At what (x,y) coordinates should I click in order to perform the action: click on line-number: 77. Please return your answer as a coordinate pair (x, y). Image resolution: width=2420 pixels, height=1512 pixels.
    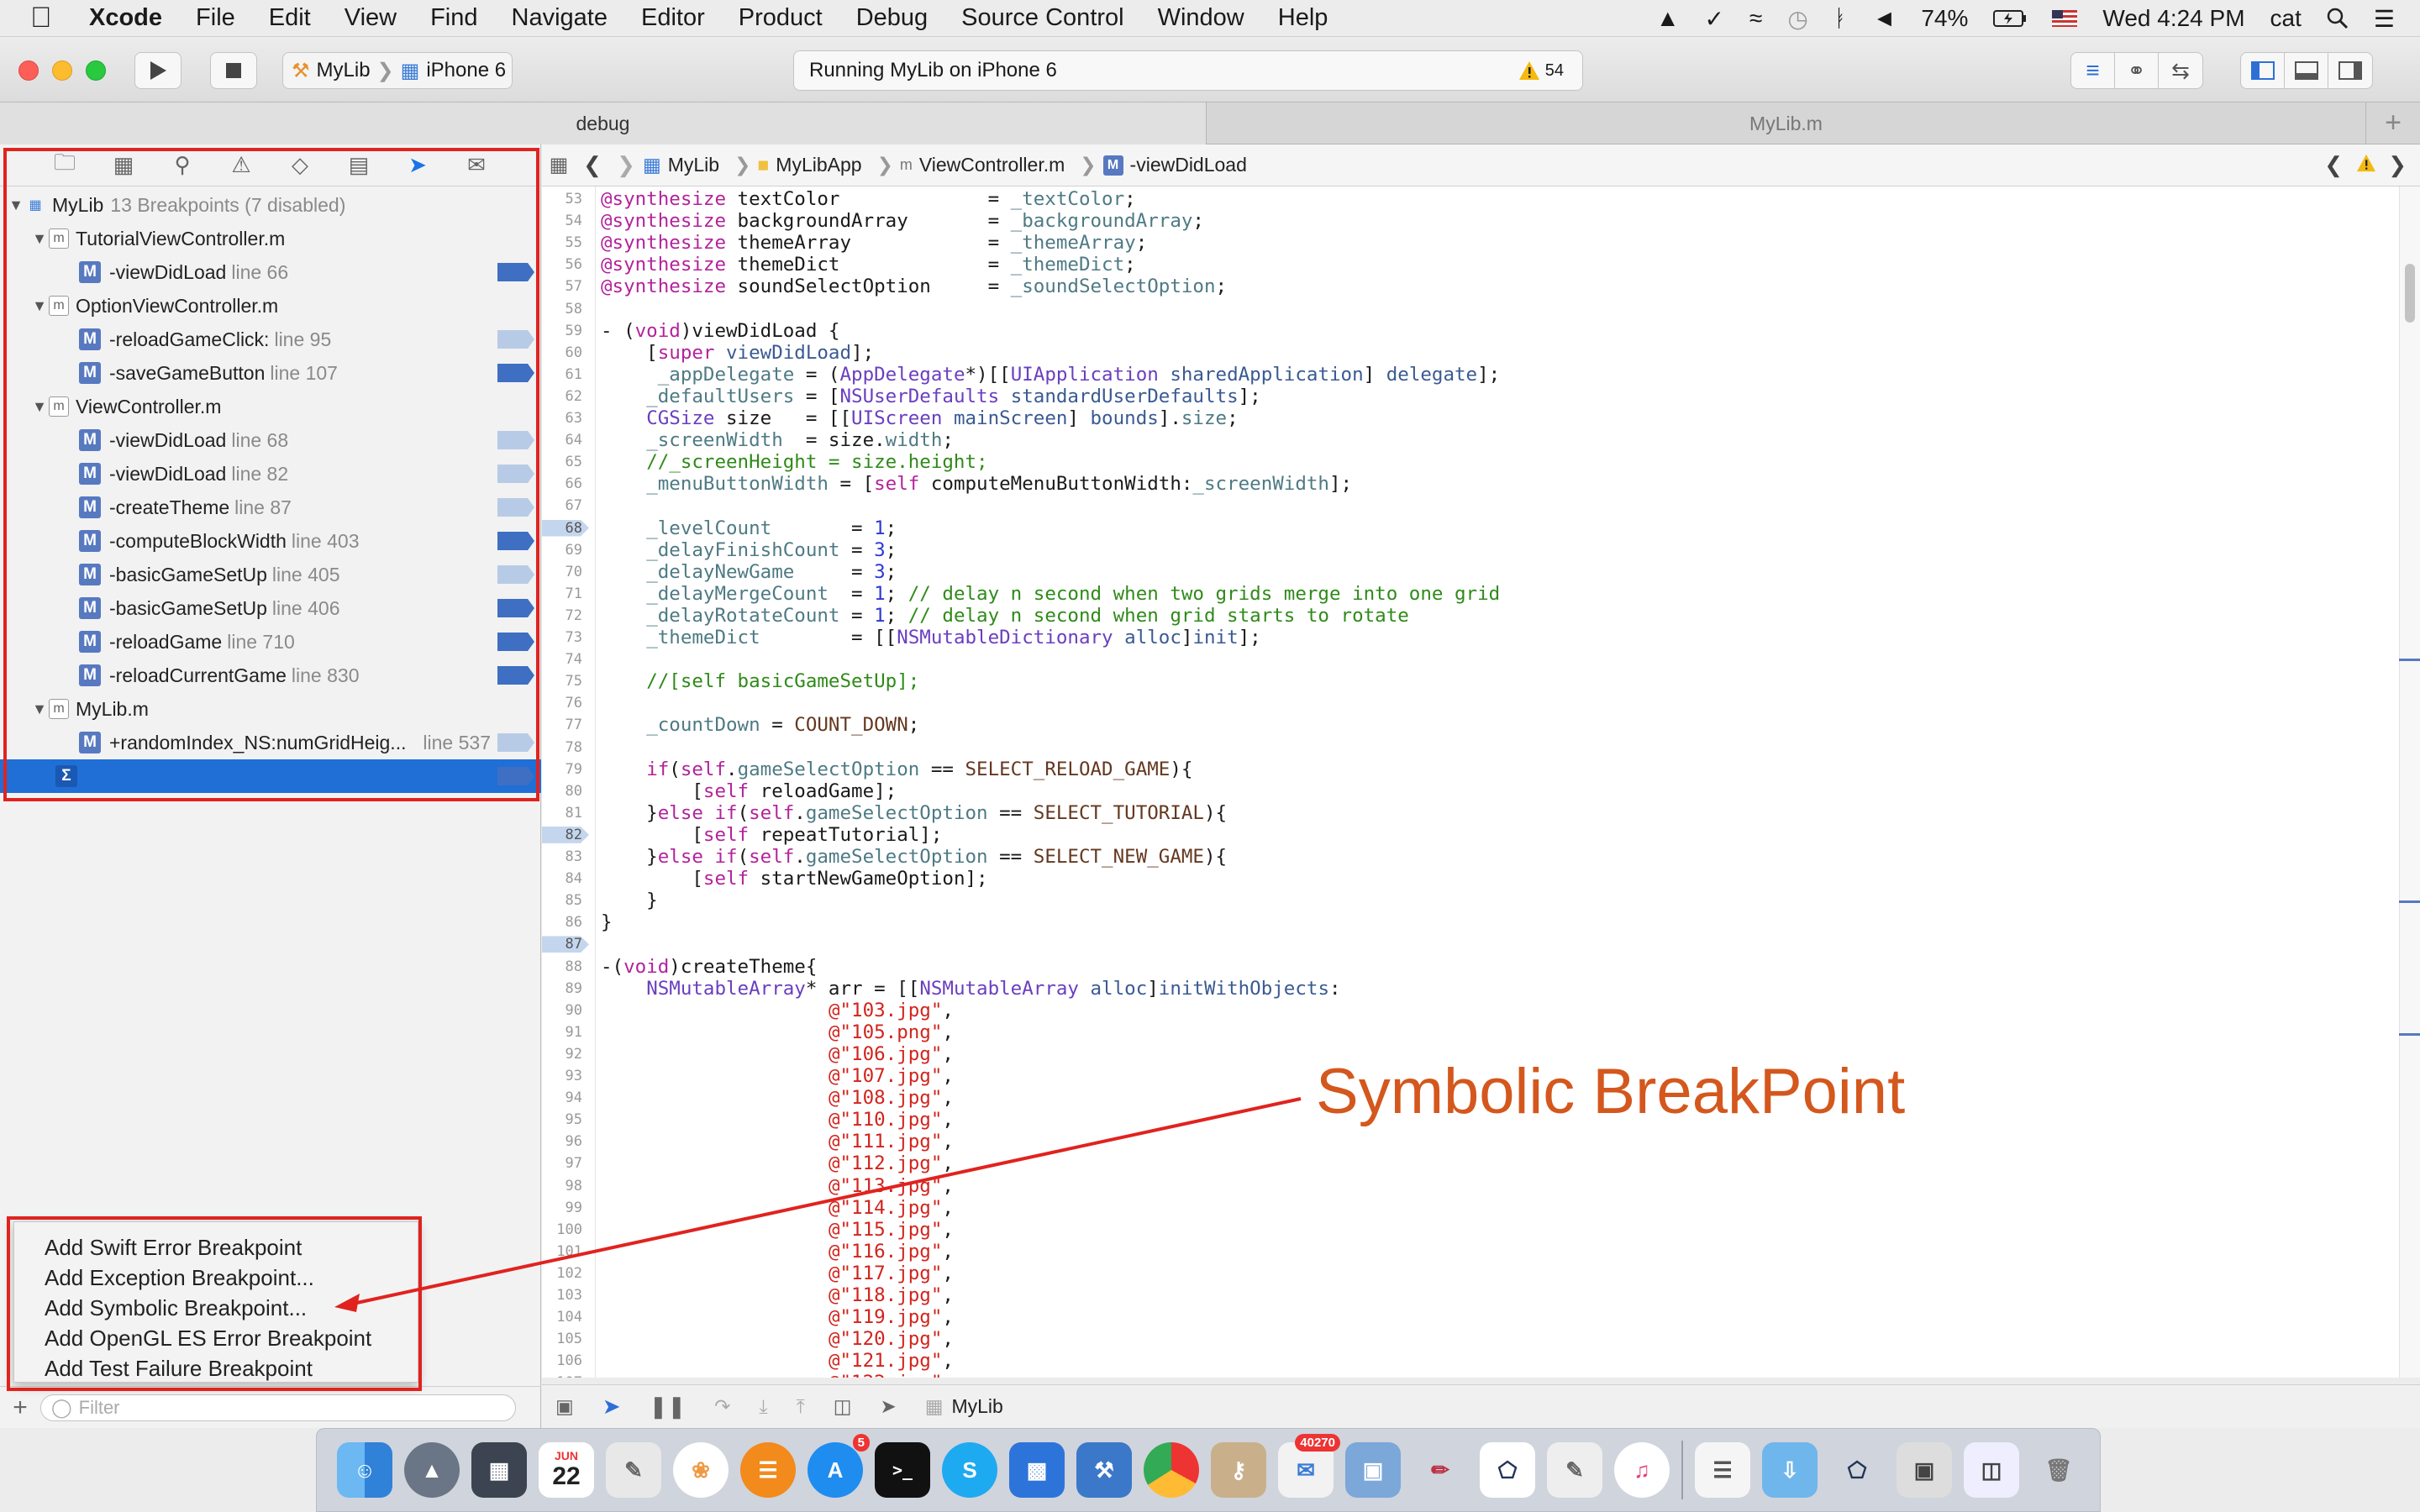
    Looking at the image, I should click on (566, 725).